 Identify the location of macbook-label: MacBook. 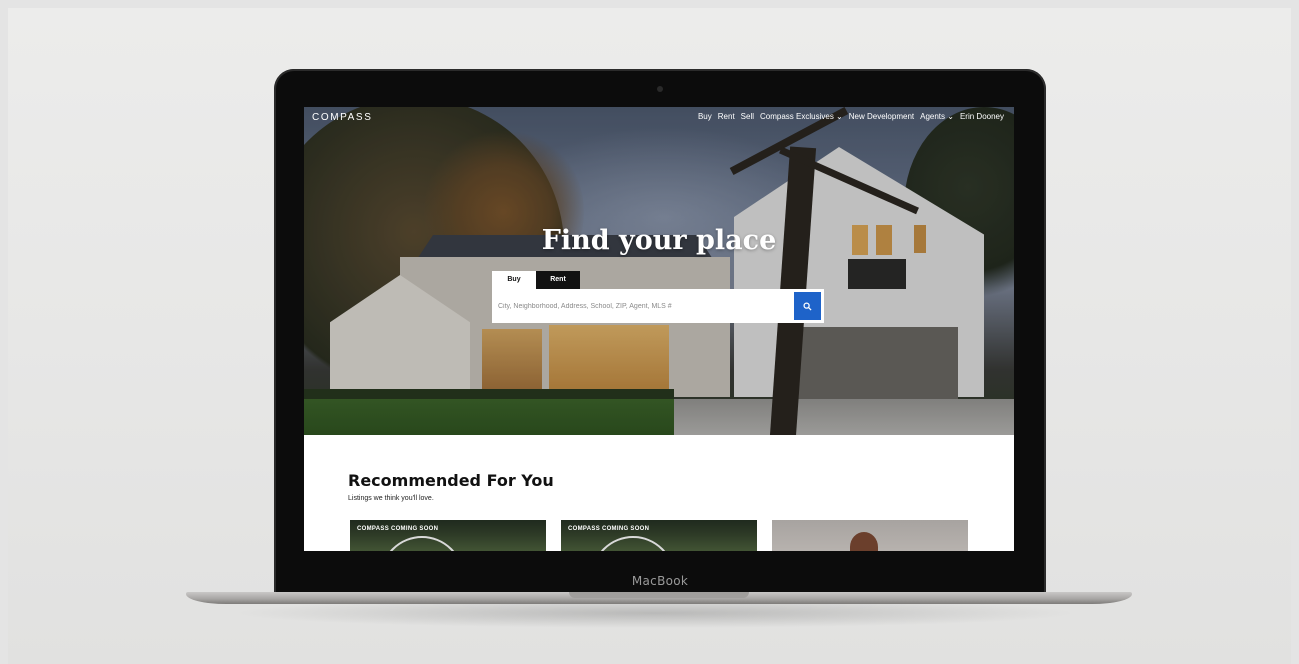
(660, 581).